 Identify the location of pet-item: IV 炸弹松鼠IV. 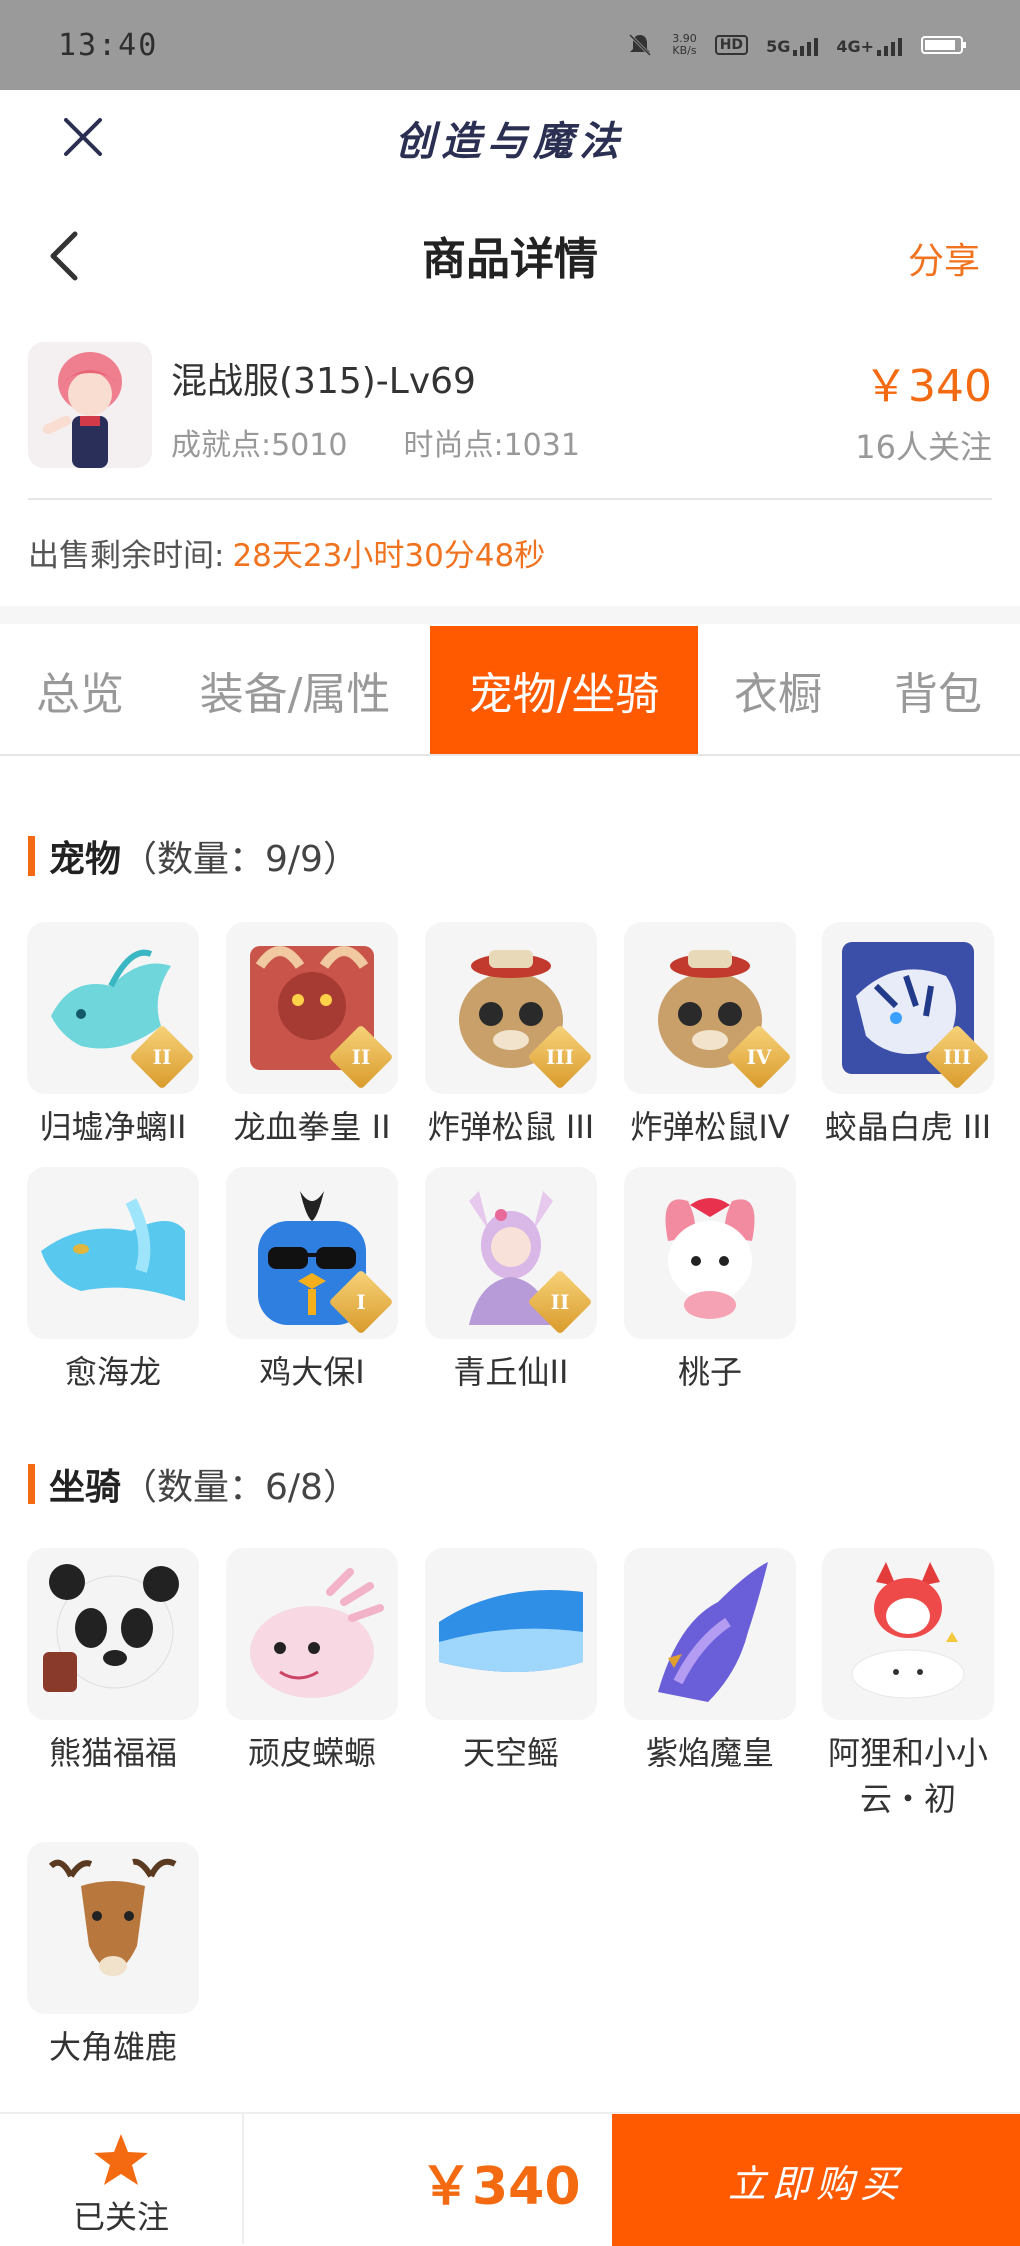
(710, 1036).